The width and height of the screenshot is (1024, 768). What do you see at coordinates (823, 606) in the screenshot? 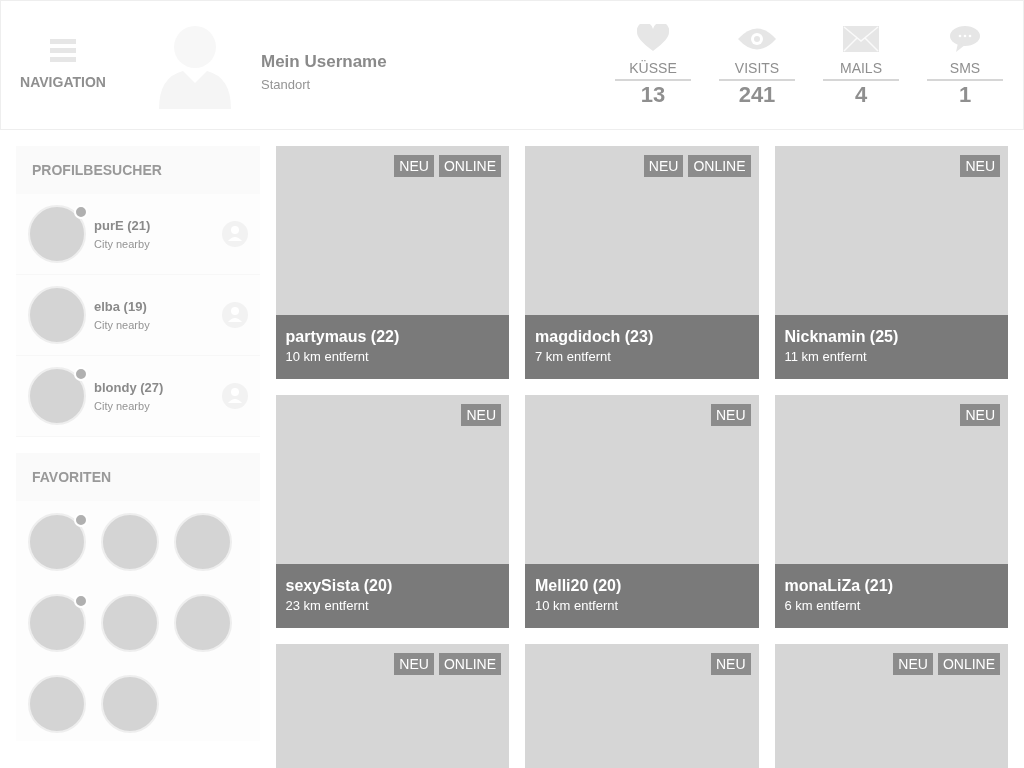
I see `distance-text: 6 km entfernt` at bounding box center [823, 606].